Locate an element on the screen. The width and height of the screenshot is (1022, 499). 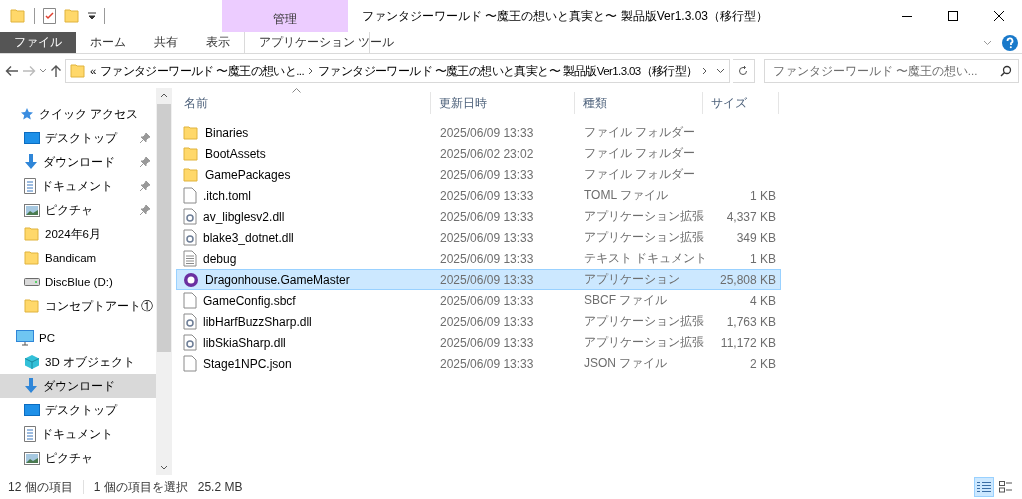
file-row: GameConfig.sbcf 2025/06/09 13:33 SBCF ファイル 4 KB is located at coordinates (478, 300).